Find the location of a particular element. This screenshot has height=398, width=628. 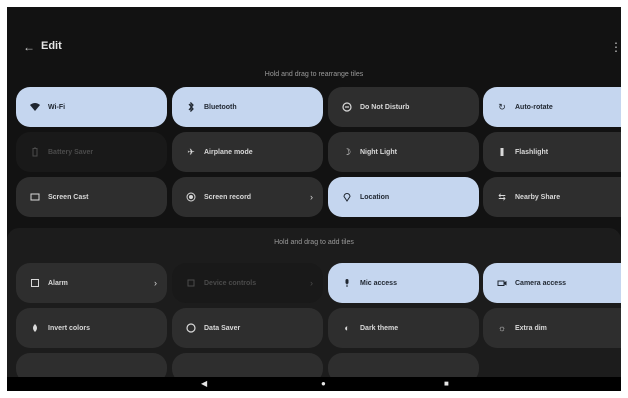

tile-label: Camera access is located at coordinates (540, 283).